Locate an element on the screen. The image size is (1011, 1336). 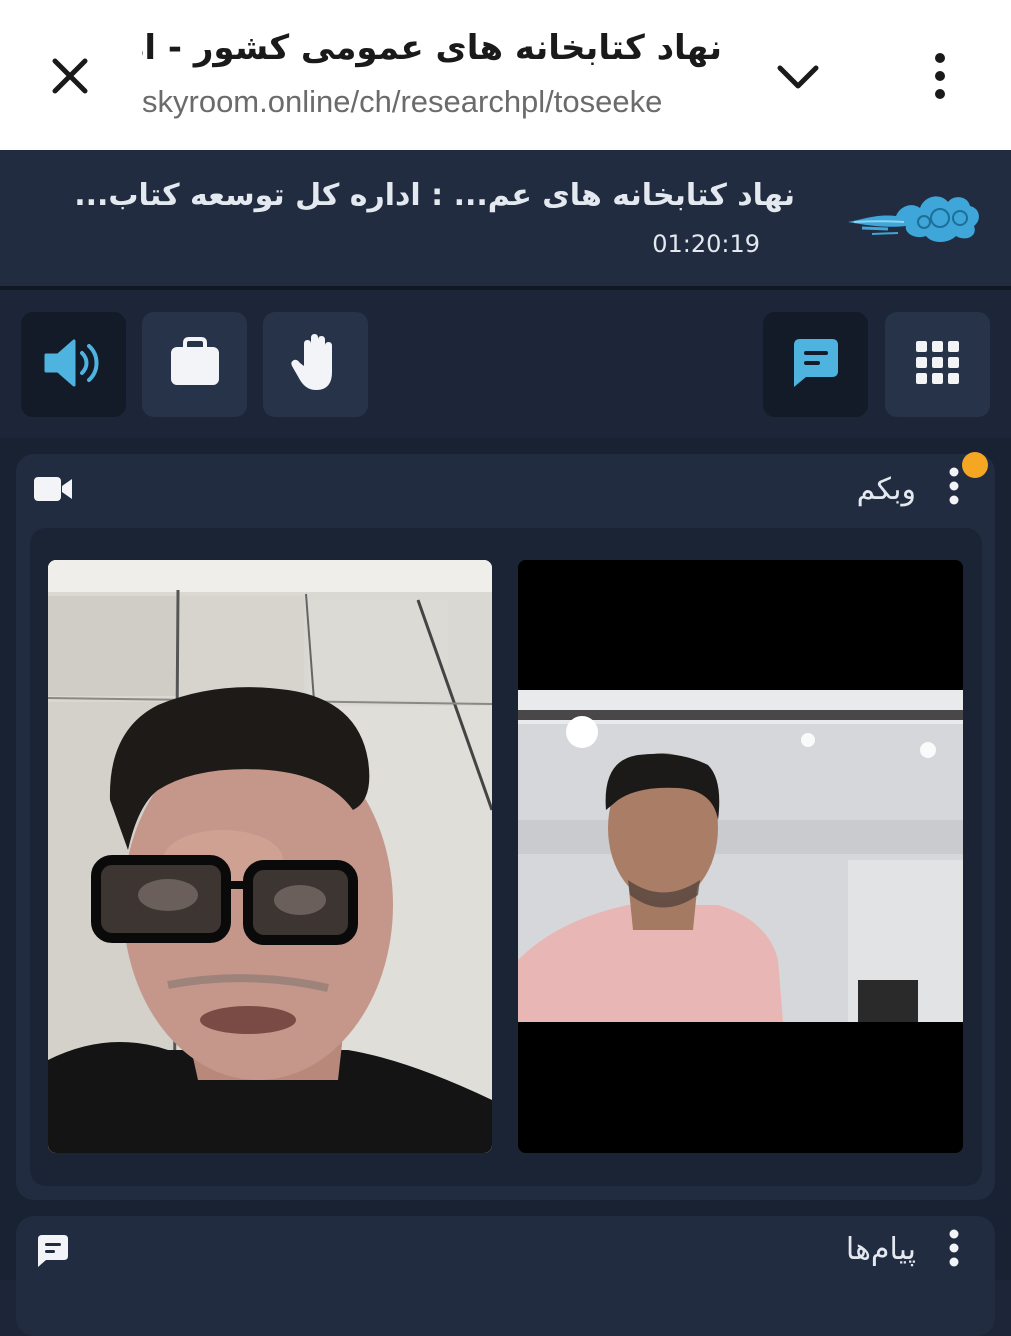
speaker-button is located at coordinates (73, 364).